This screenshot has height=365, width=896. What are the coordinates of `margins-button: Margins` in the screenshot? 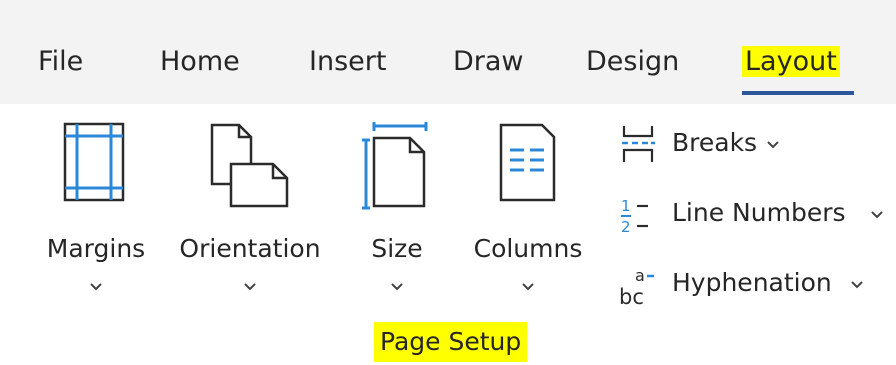 It's located at (96, 214).